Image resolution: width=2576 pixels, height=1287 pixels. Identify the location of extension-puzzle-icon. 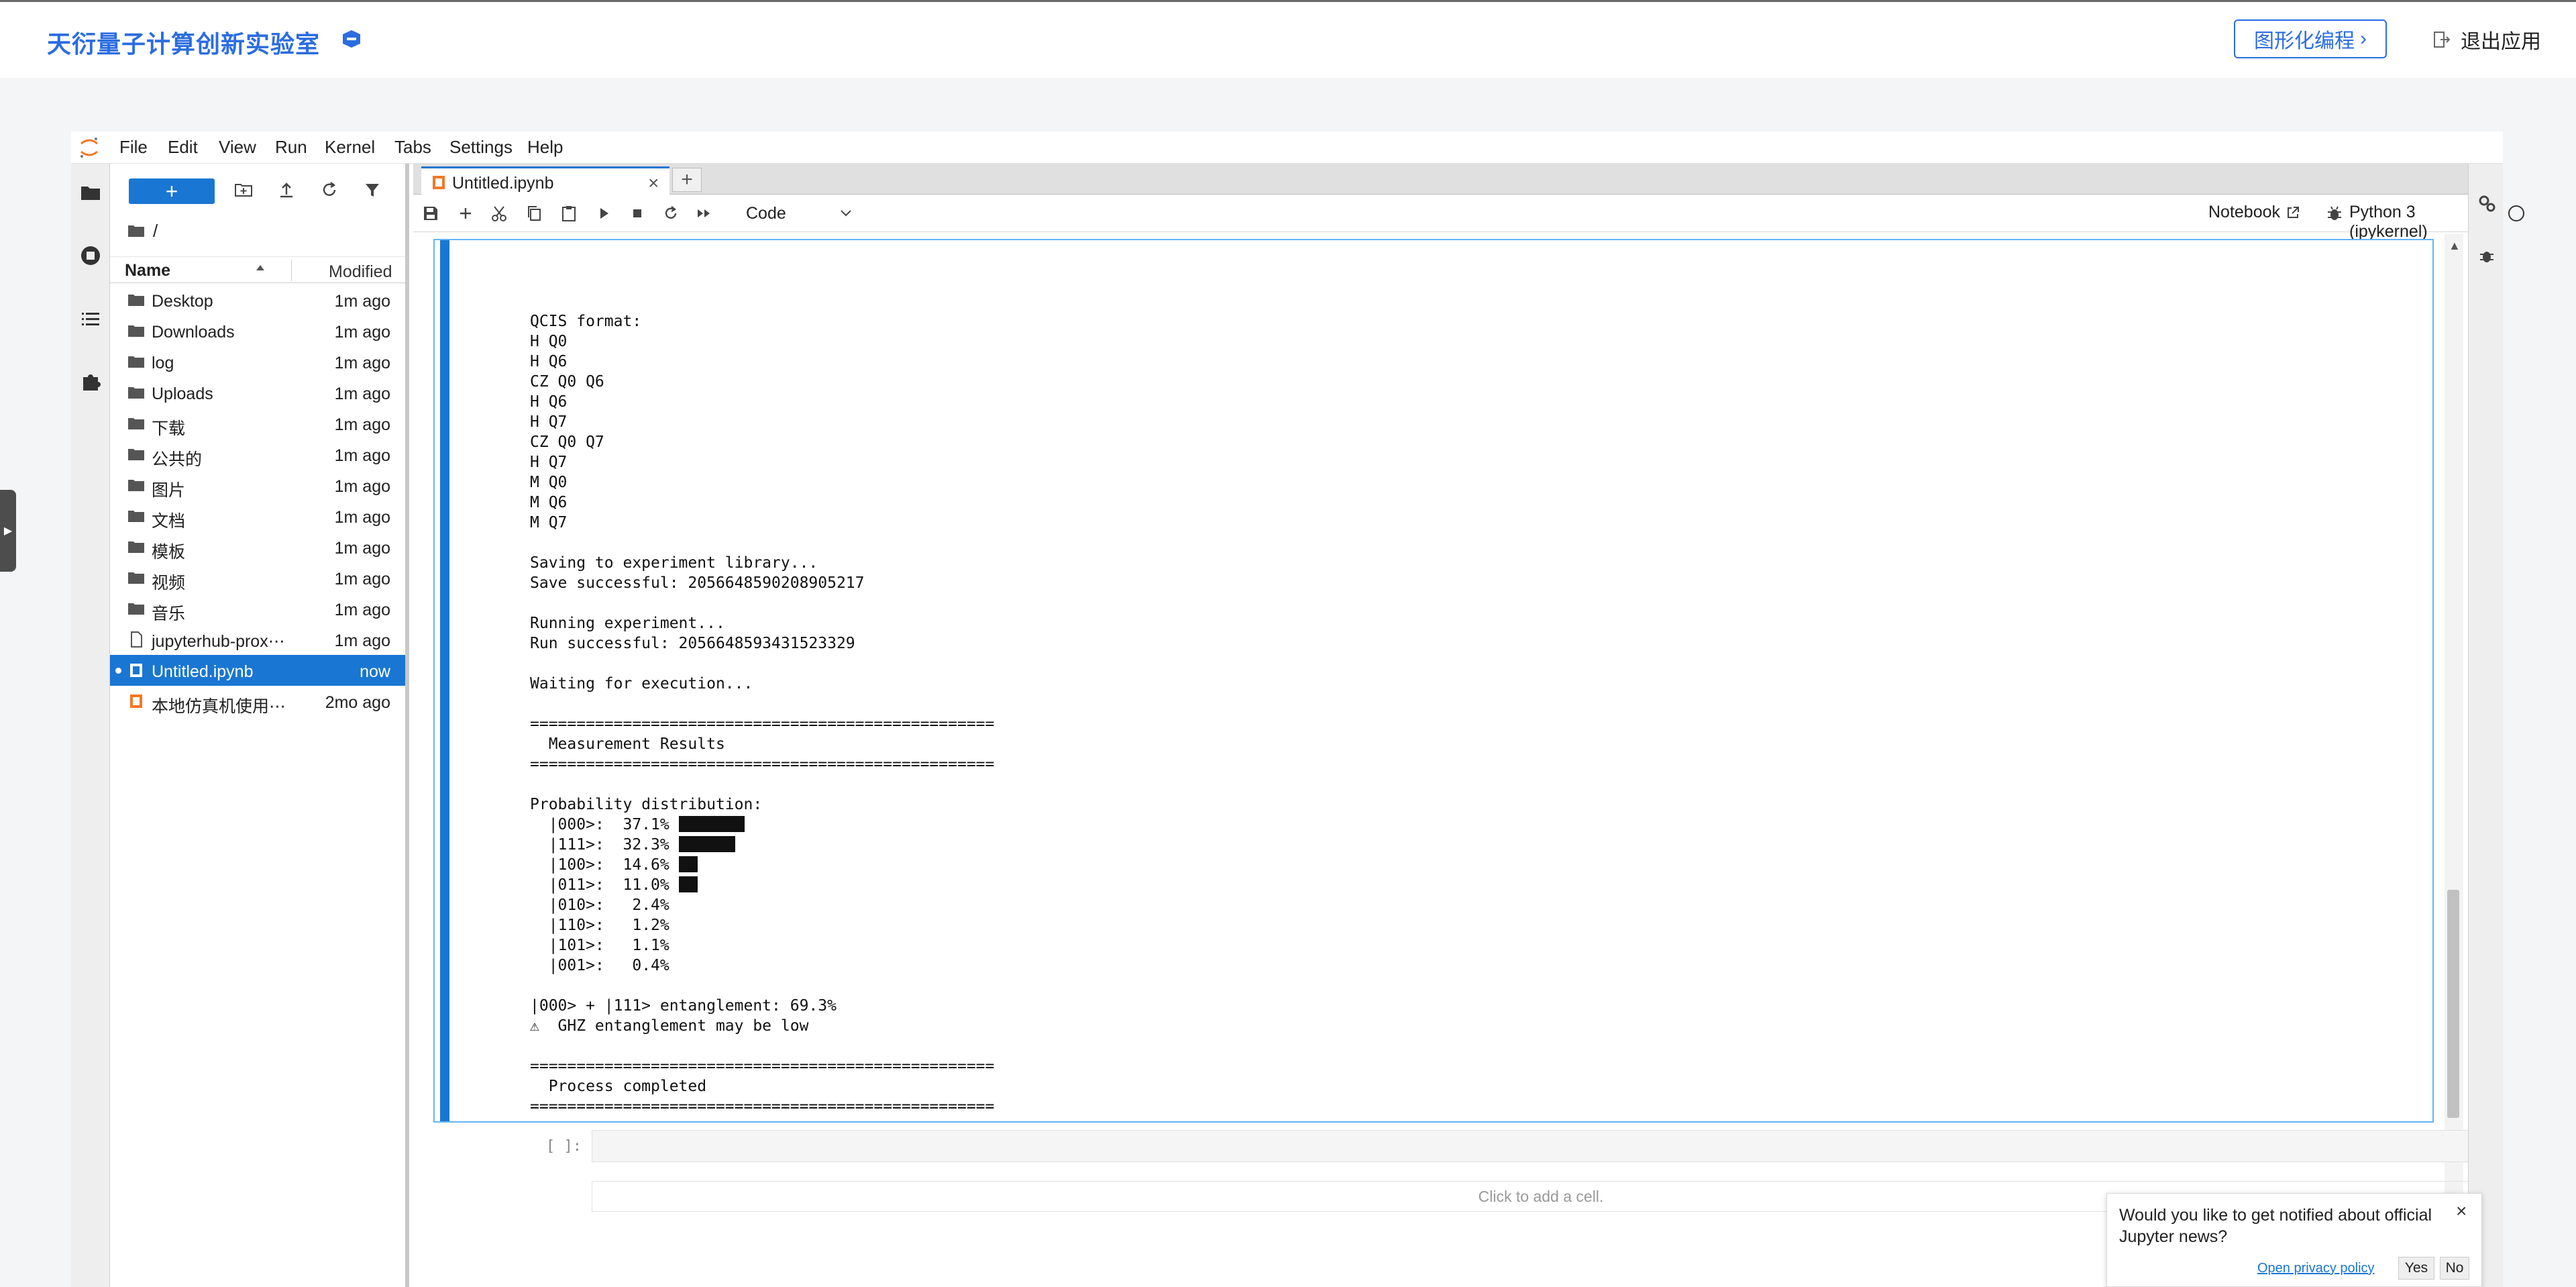
(90, 382).